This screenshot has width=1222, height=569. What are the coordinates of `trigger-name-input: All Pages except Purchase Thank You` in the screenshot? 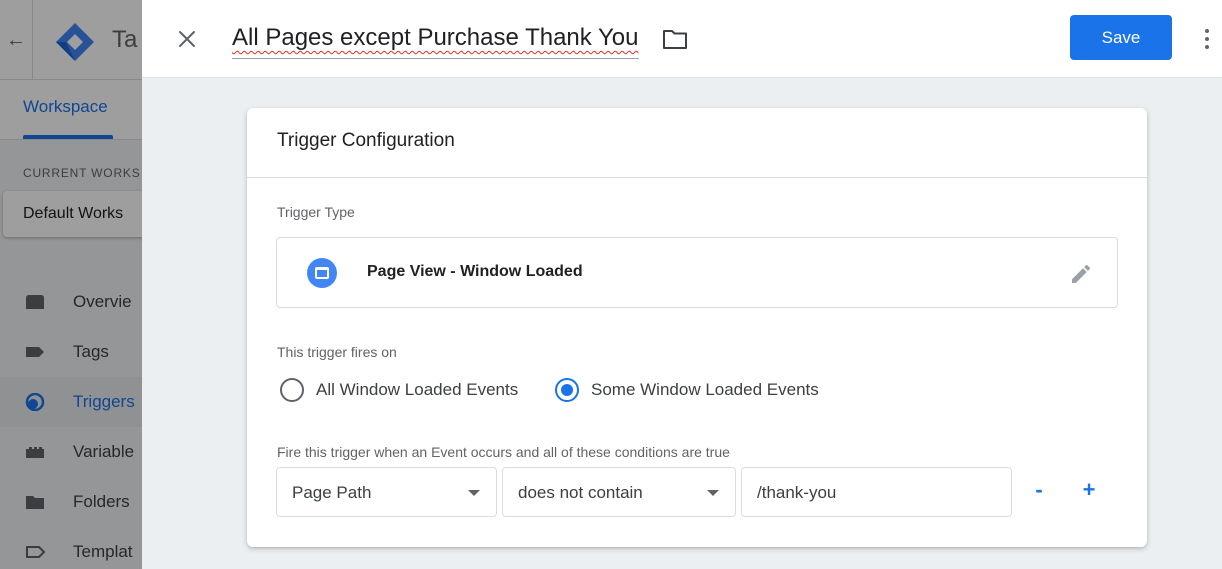 It's located at (435, 41).